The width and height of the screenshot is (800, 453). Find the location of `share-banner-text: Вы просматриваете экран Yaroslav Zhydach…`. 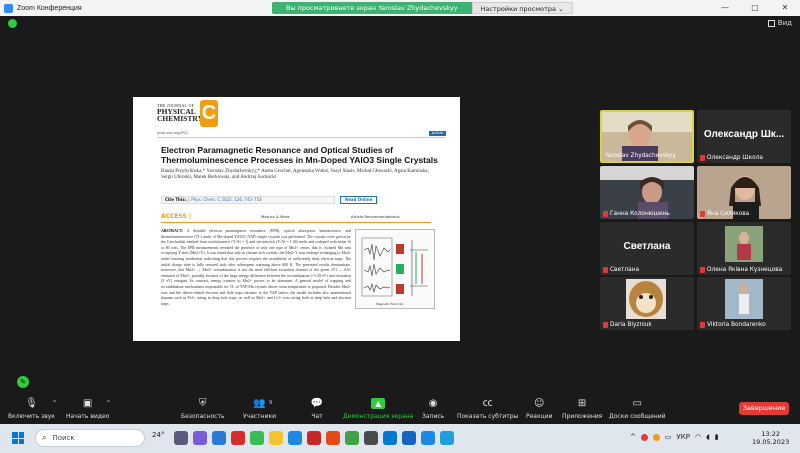

share-banner-text: Вы просматриваете экран Yaroslav Zhydach… is located at coordinates (372, 8).